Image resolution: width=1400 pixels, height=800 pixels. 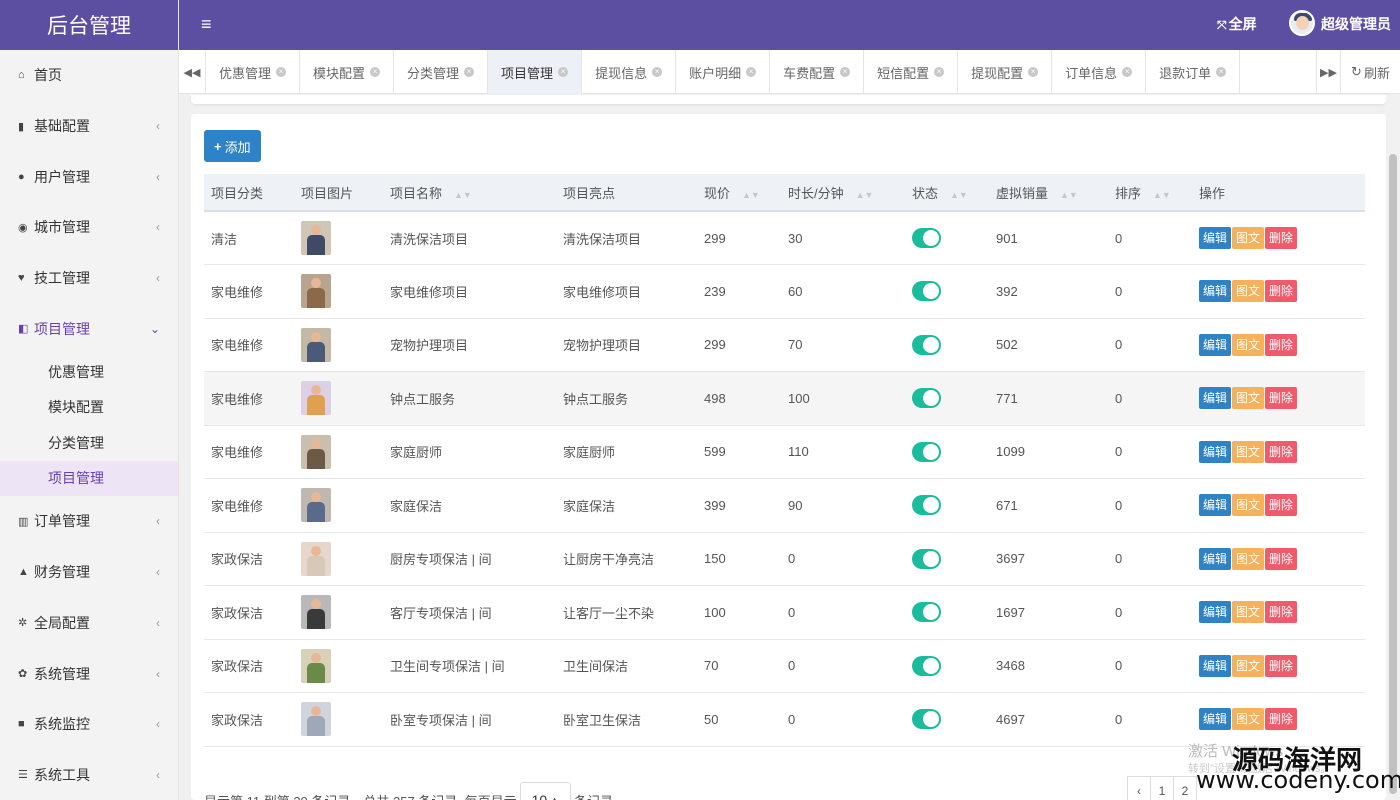 What do you see at coordinates (89, 278) in the screenshot?
I see `sidebar-item-technicians: ♥ 技工管理 ‹` at bounding box center [89, 278].